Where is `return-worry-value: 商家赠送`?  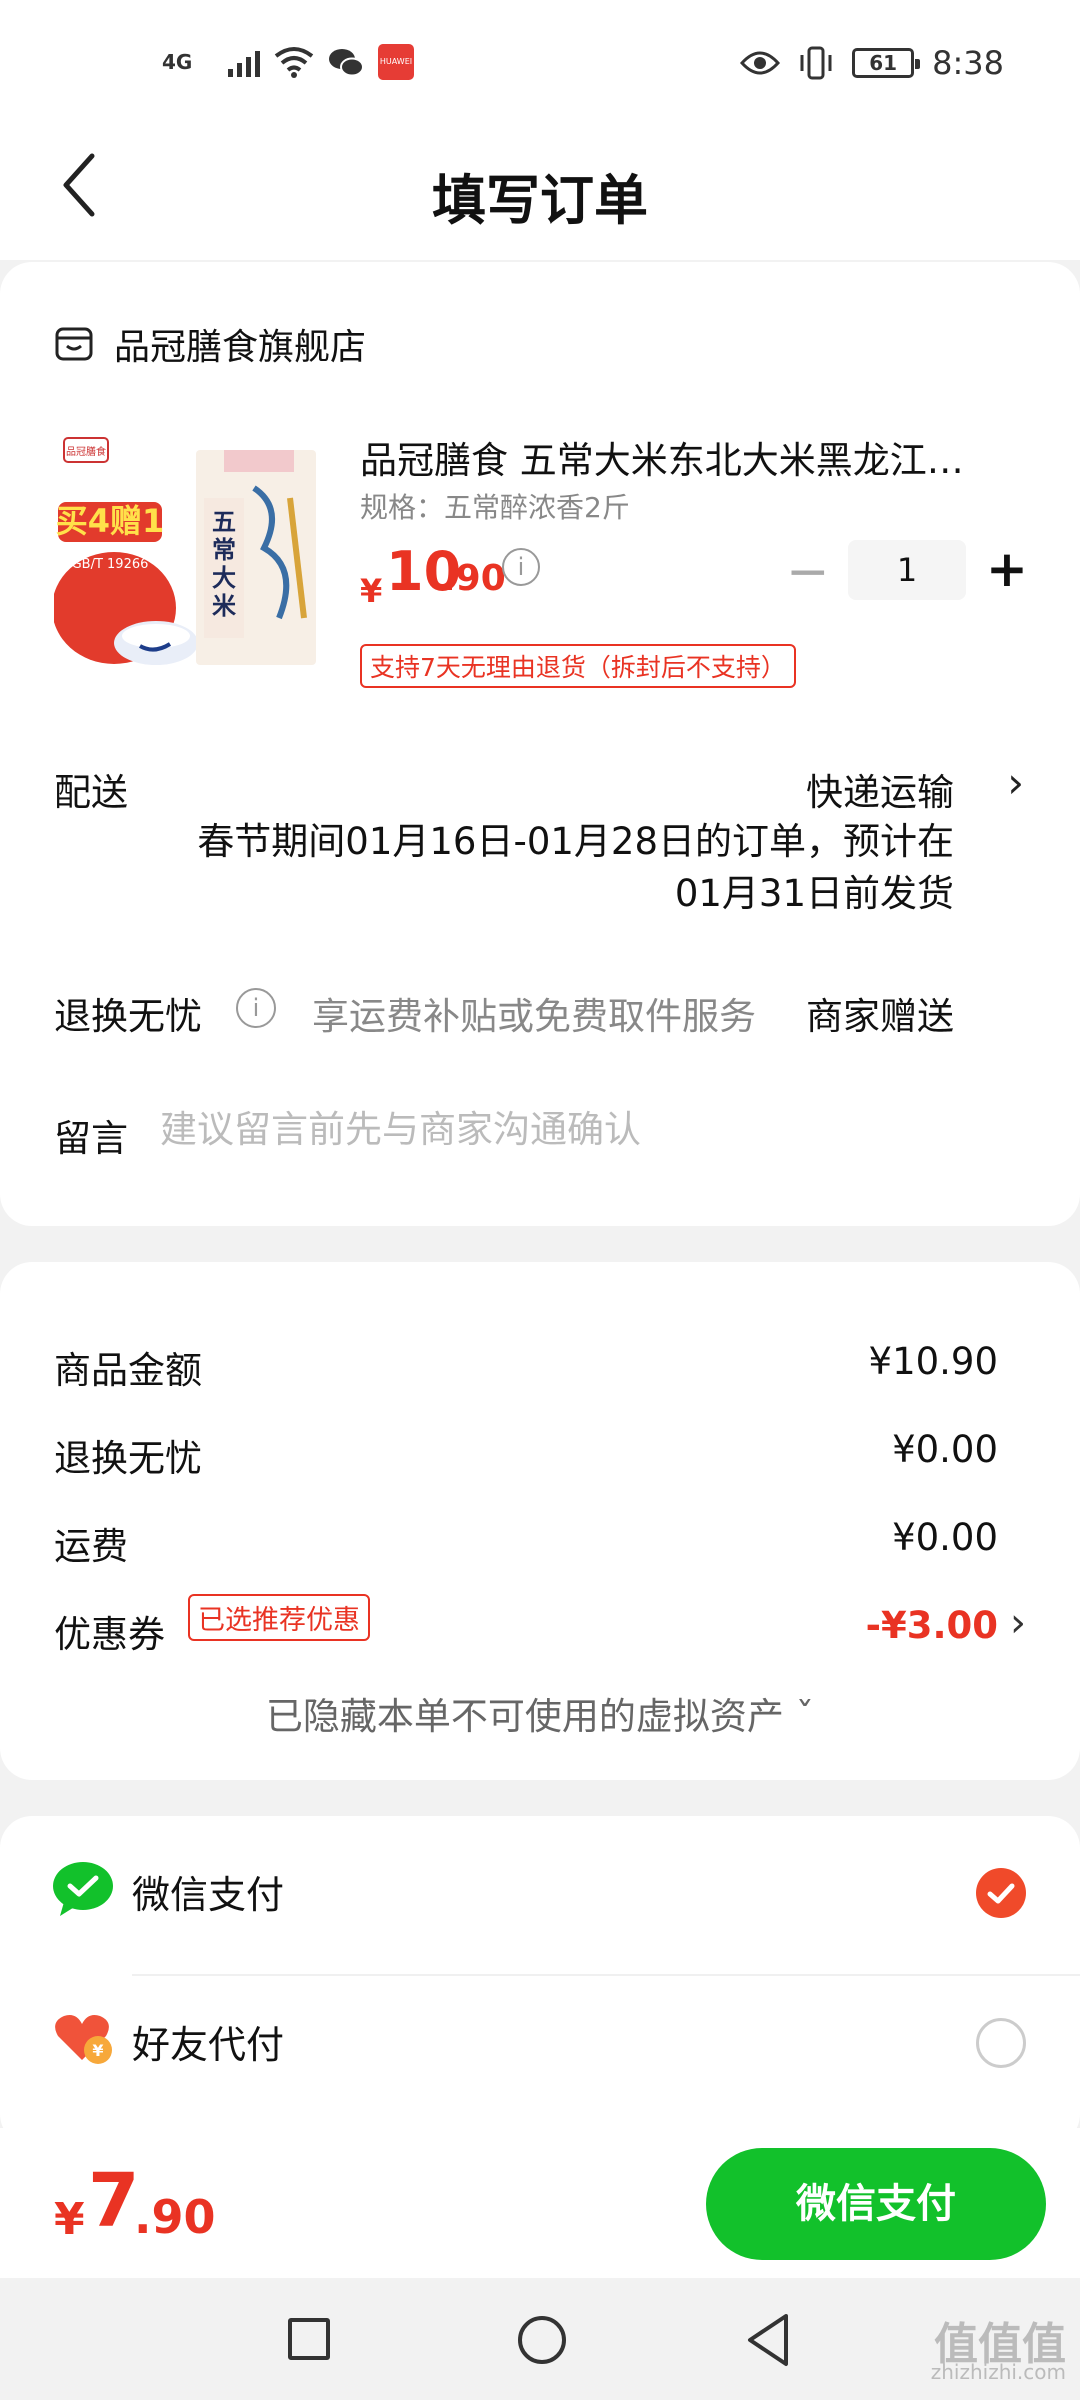
return-worry-value: 商家赠送 is located at coordinates (880, 1016).